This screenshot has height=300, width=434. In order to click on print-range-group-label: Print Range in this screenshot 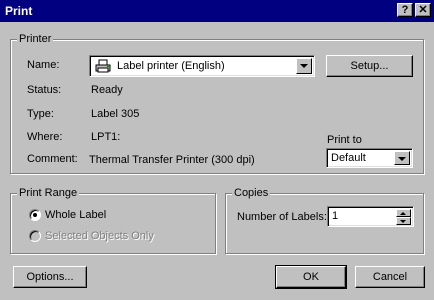, I will do `click(48, 193)`.